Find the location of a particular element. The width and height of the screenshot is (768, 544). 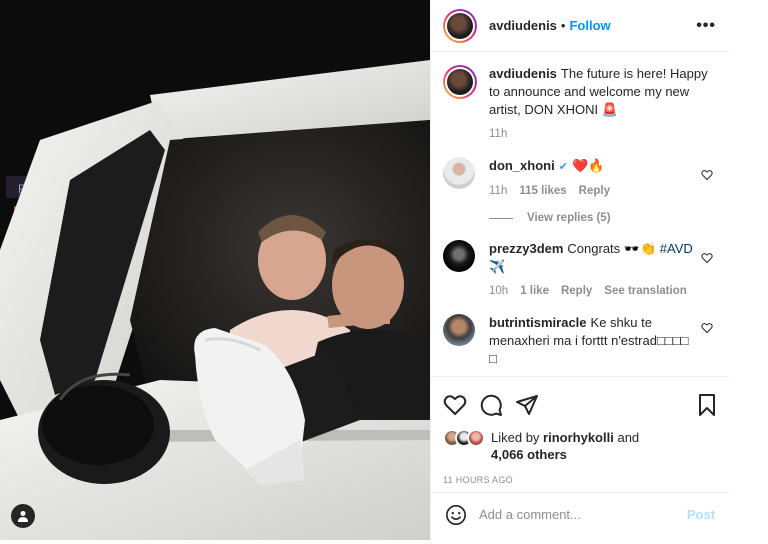

caption-username: avdiudenis is located at coordinates (523, 73).